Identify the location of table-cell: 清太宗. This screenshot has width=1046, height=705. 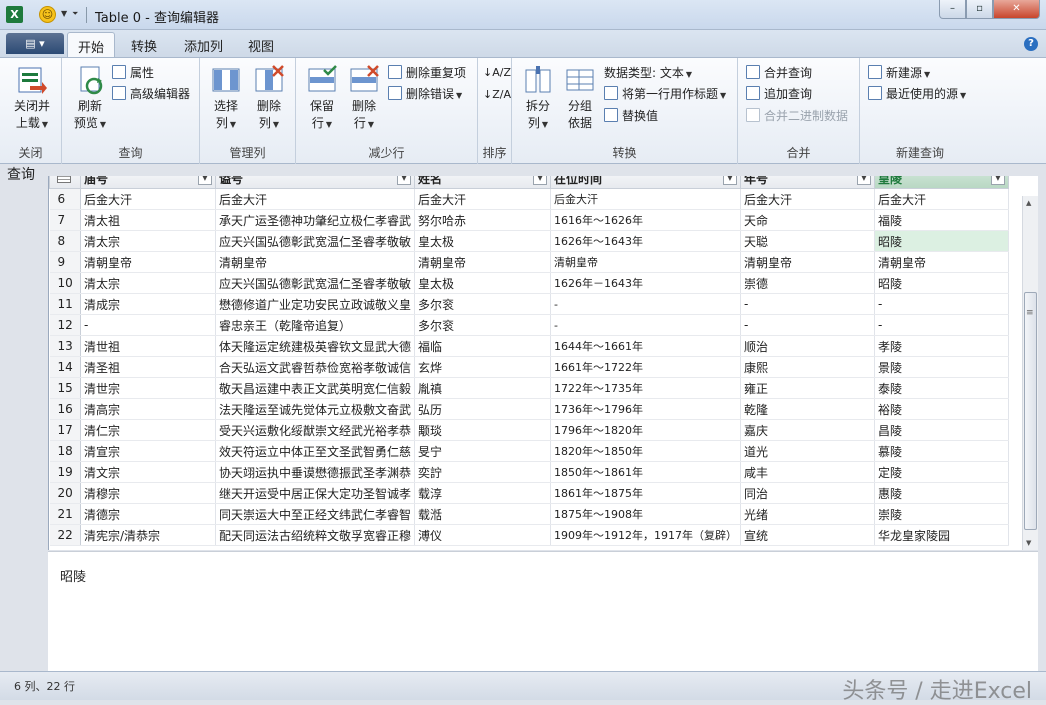
(148, 283).